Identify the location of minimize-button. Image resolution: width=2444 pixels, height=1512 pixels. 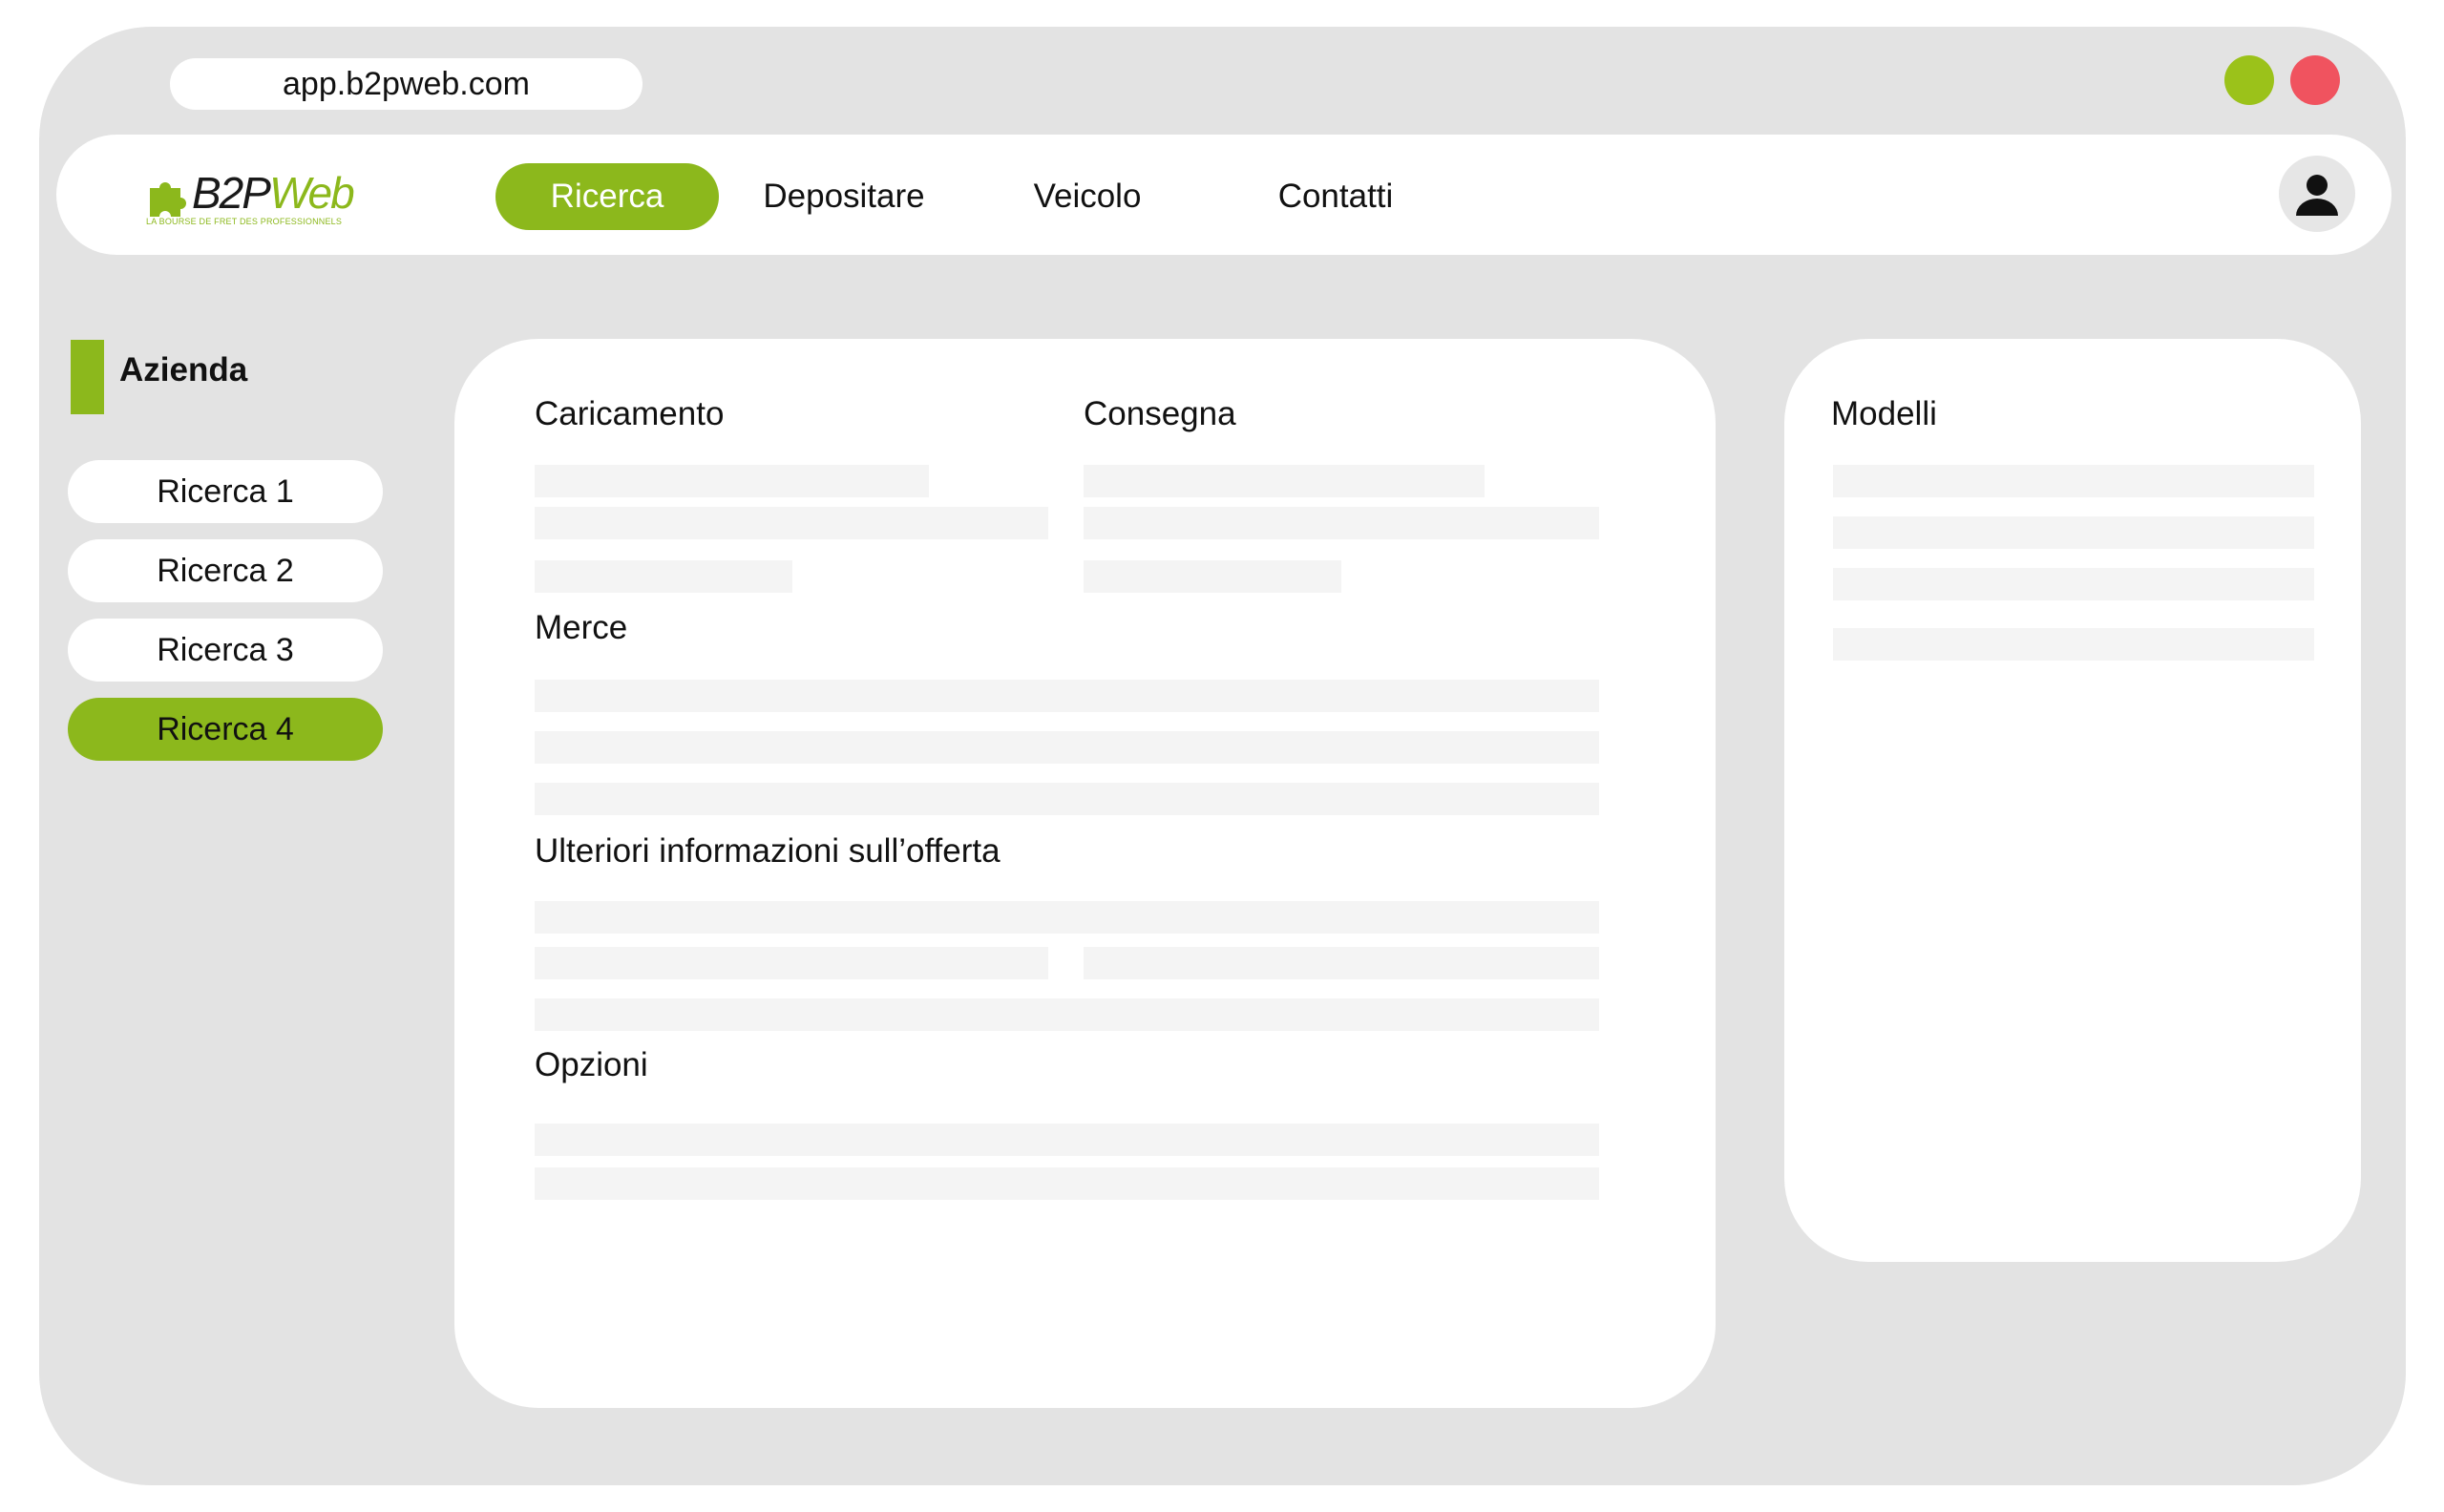
(2249, 80).